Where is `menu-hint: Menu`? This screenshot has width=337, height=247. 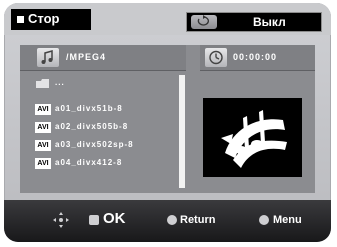 menu-hint: Menu is located at coordinates (287, 220).